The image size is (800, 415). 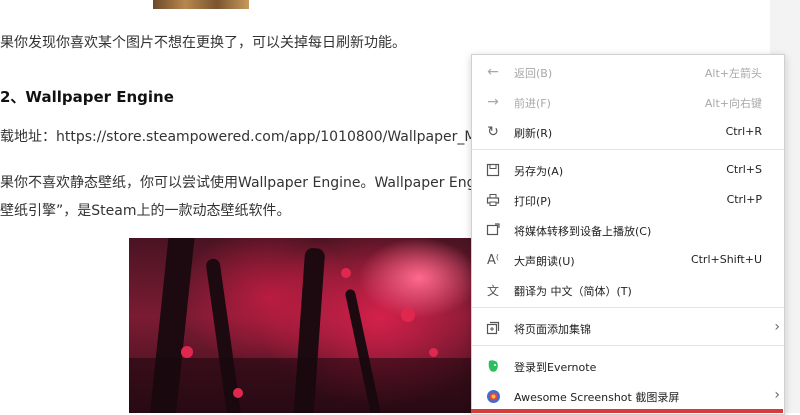 I want to click on menu-item-translate: 文 翻译为 中文（简体）(T), so click(x=628, y=289).